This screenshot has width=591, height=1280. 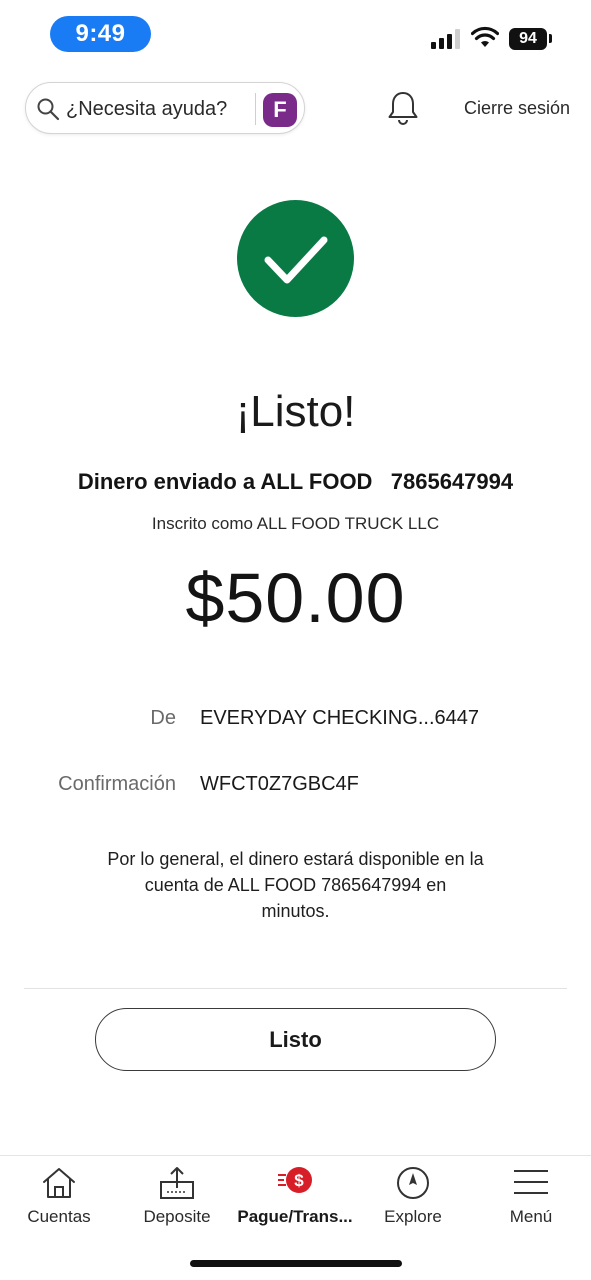 What do you see at coordinates (163, 718) in the screenshot?
I see `from-label: De` at bounding box center [163, 718].